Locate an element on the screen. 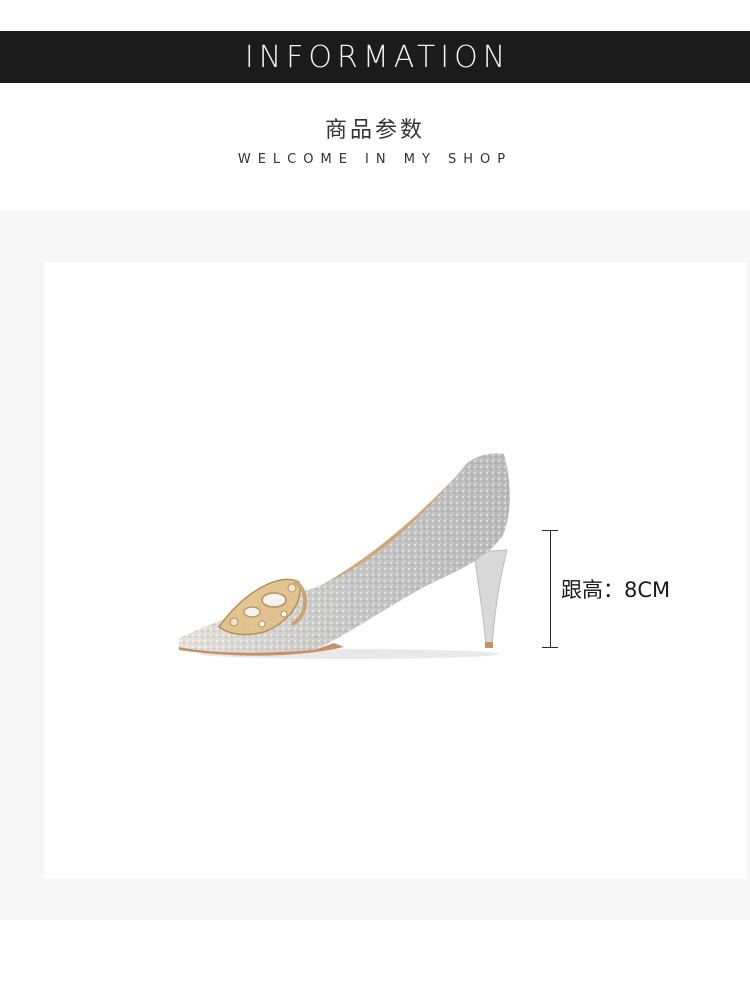 Image resolution: width=750 pixels, height=998 pixels. shoe-image is located at coordinates (344, 556).